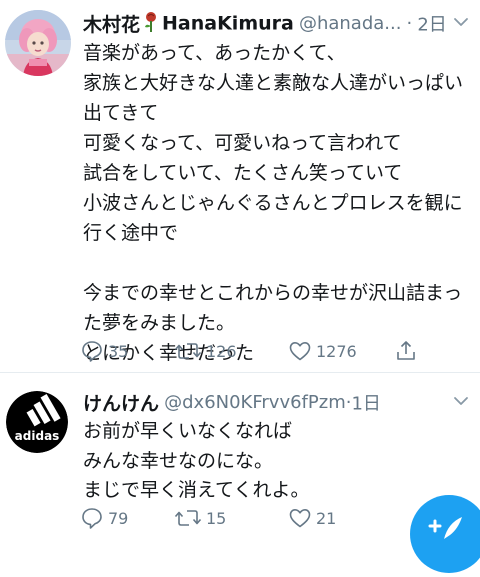 This screenshot has width=480, height=577. Describe the element at coordinates (365, 404) in the screenshot. I see `timestamp: 1日` at that location.